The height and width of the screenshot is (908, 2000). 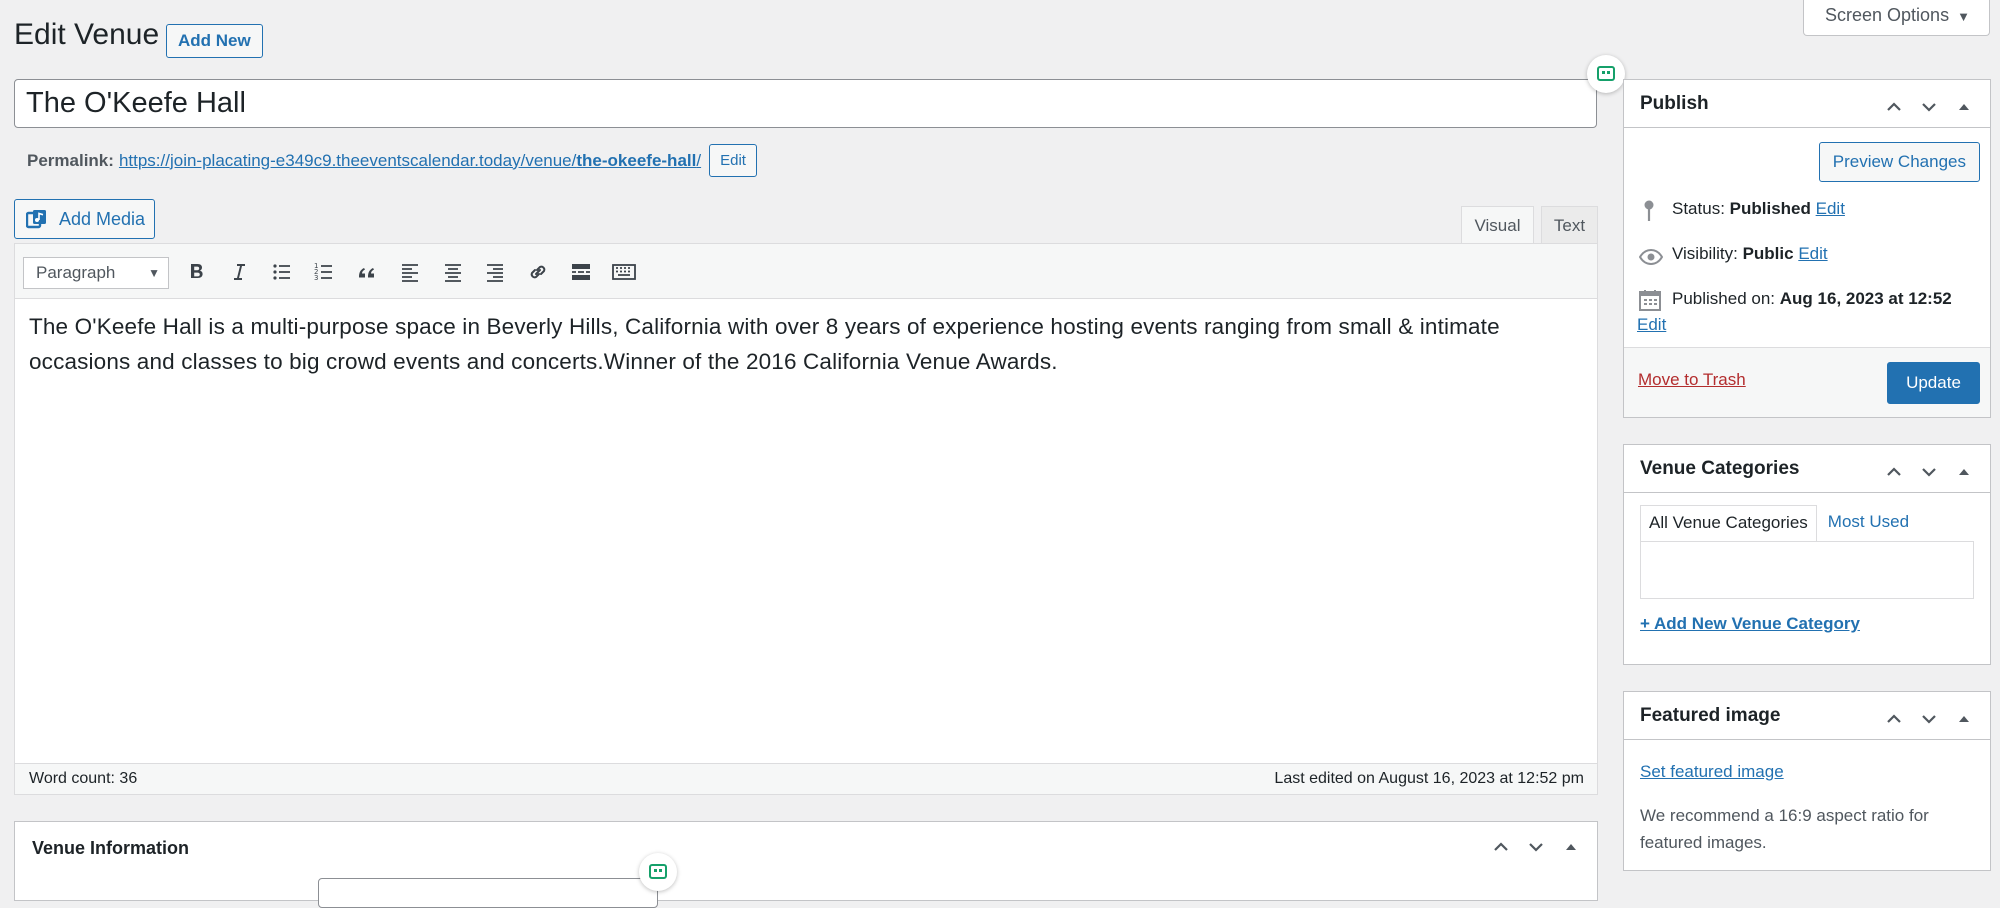 What do you see at coordinates (1720, 468) in the screenshot?
I see `venue-categories-title: Venue Categories` at bounding box center [1720, 468].